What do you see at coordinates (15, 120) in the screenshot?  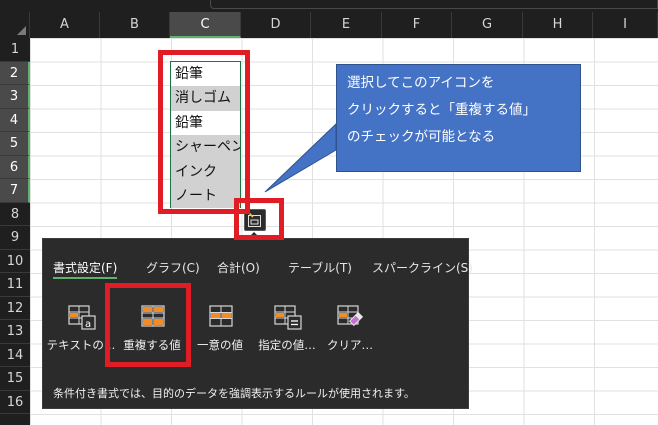 I see `row-header-4: 4` at bounding box center [15, 120].